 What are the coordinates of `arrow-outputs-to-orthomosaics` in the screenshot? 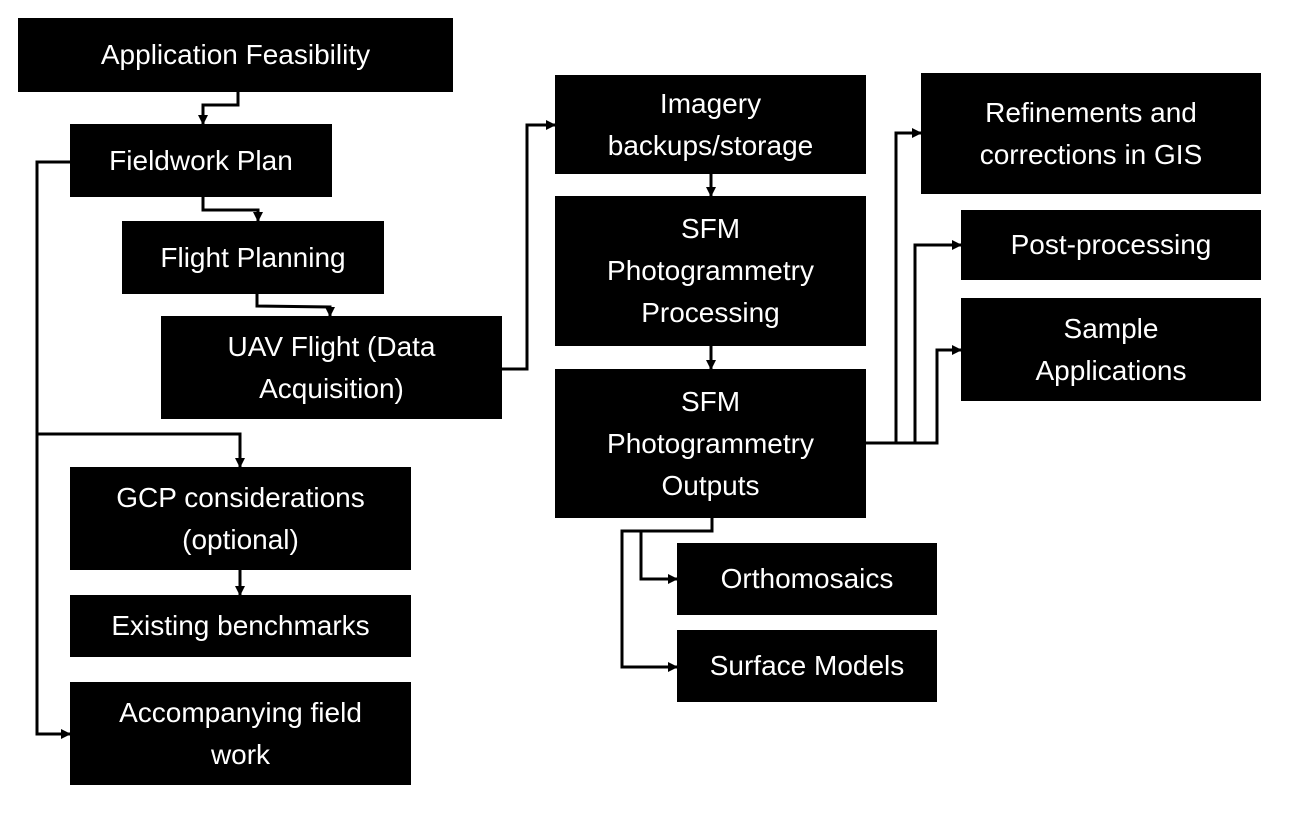 It's located at (658, 557).